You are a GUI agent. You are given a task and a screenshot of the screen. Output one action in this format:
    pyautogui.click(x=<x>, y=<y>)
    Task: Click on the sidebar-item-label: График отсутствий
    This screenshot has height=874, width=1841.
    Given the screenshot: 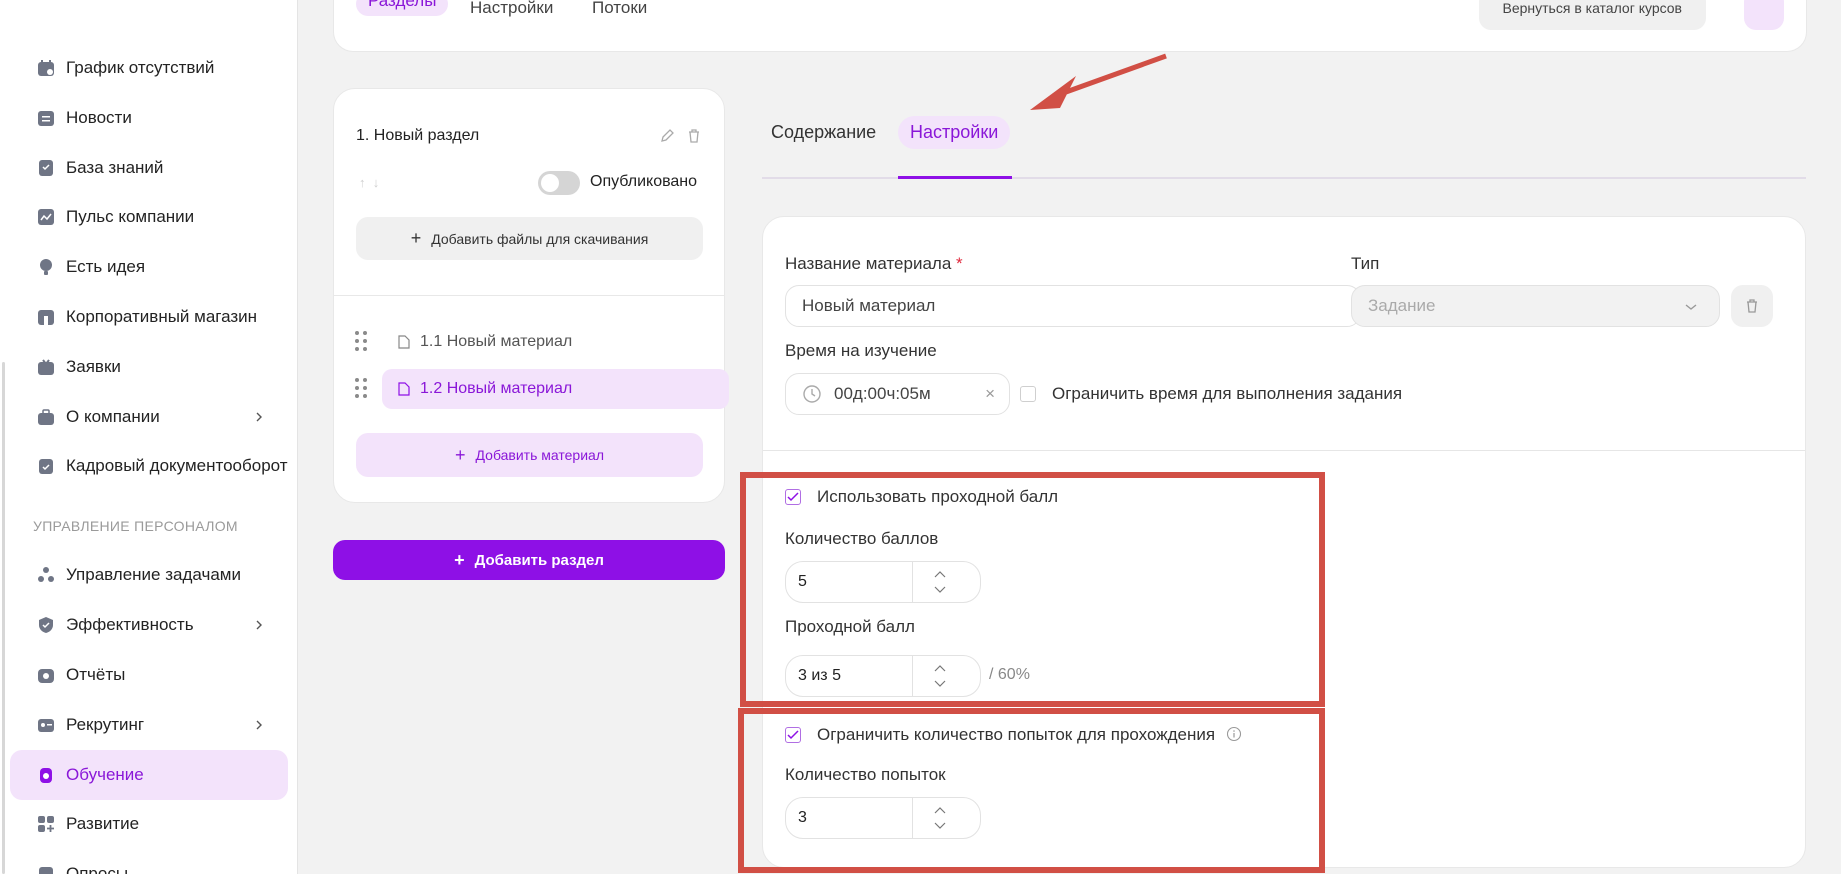 What is the action you would take?
    pyautogui.click(x=140, y=67)
    